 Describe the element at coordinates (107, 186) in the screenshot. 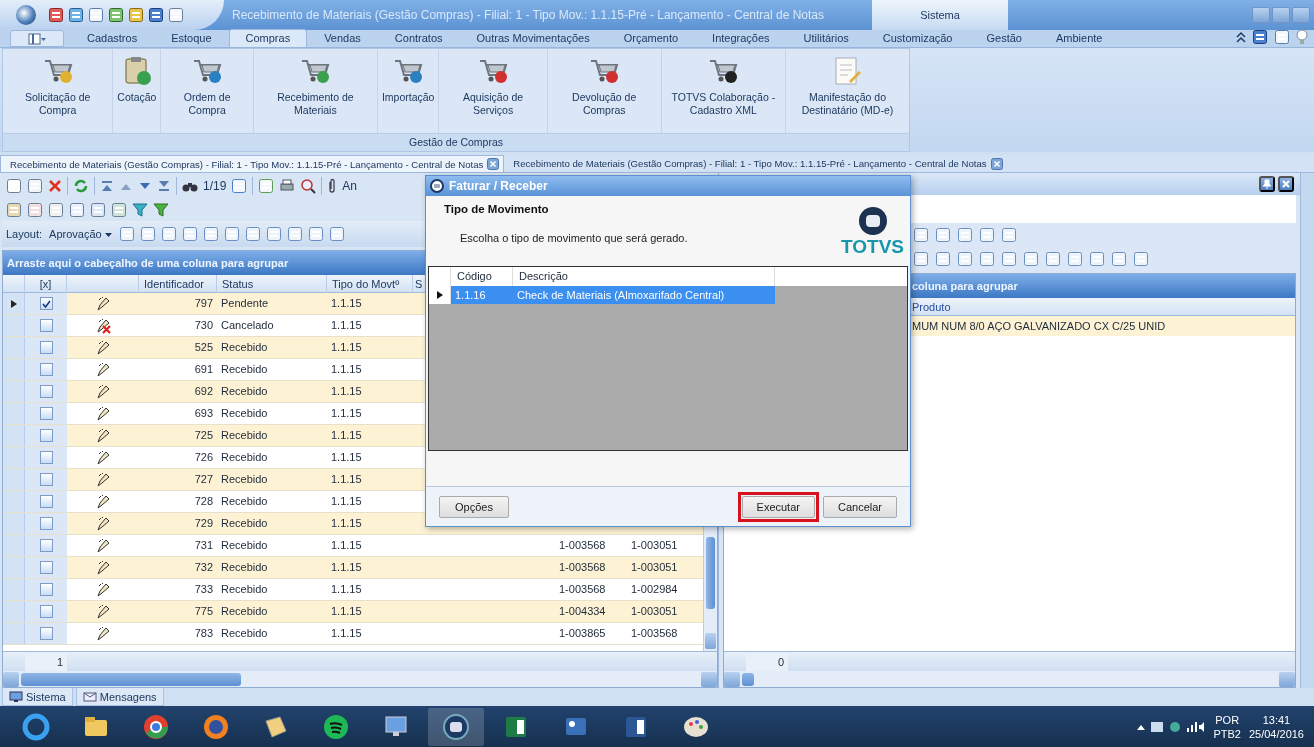

I see `first-icon` at that location.